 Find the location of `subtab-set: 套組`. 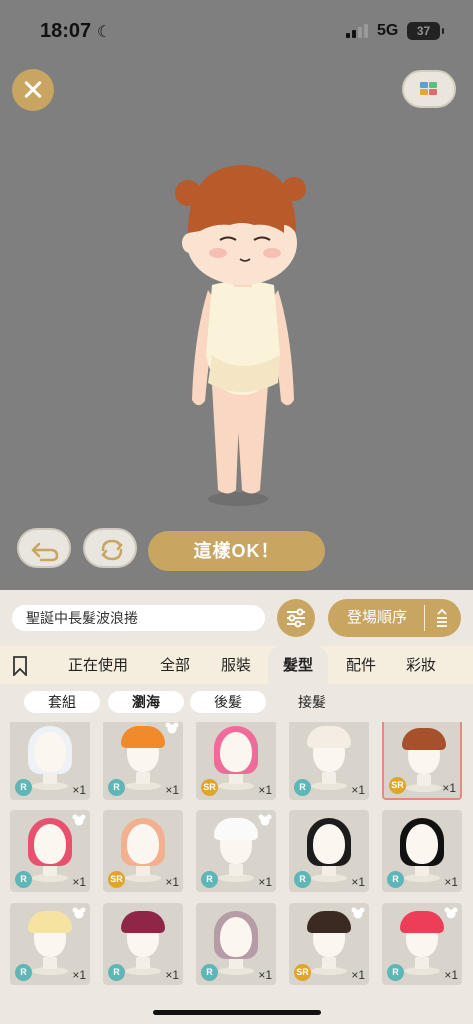

subtab-set: 套組 is located at coordinates (62, 702).